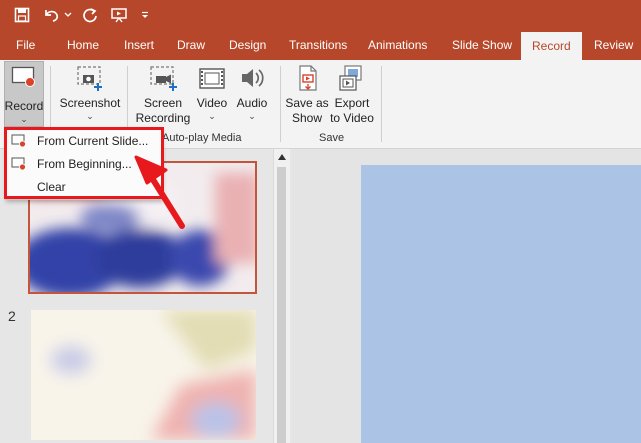  I want to click on film-icon, so click(212, 78).